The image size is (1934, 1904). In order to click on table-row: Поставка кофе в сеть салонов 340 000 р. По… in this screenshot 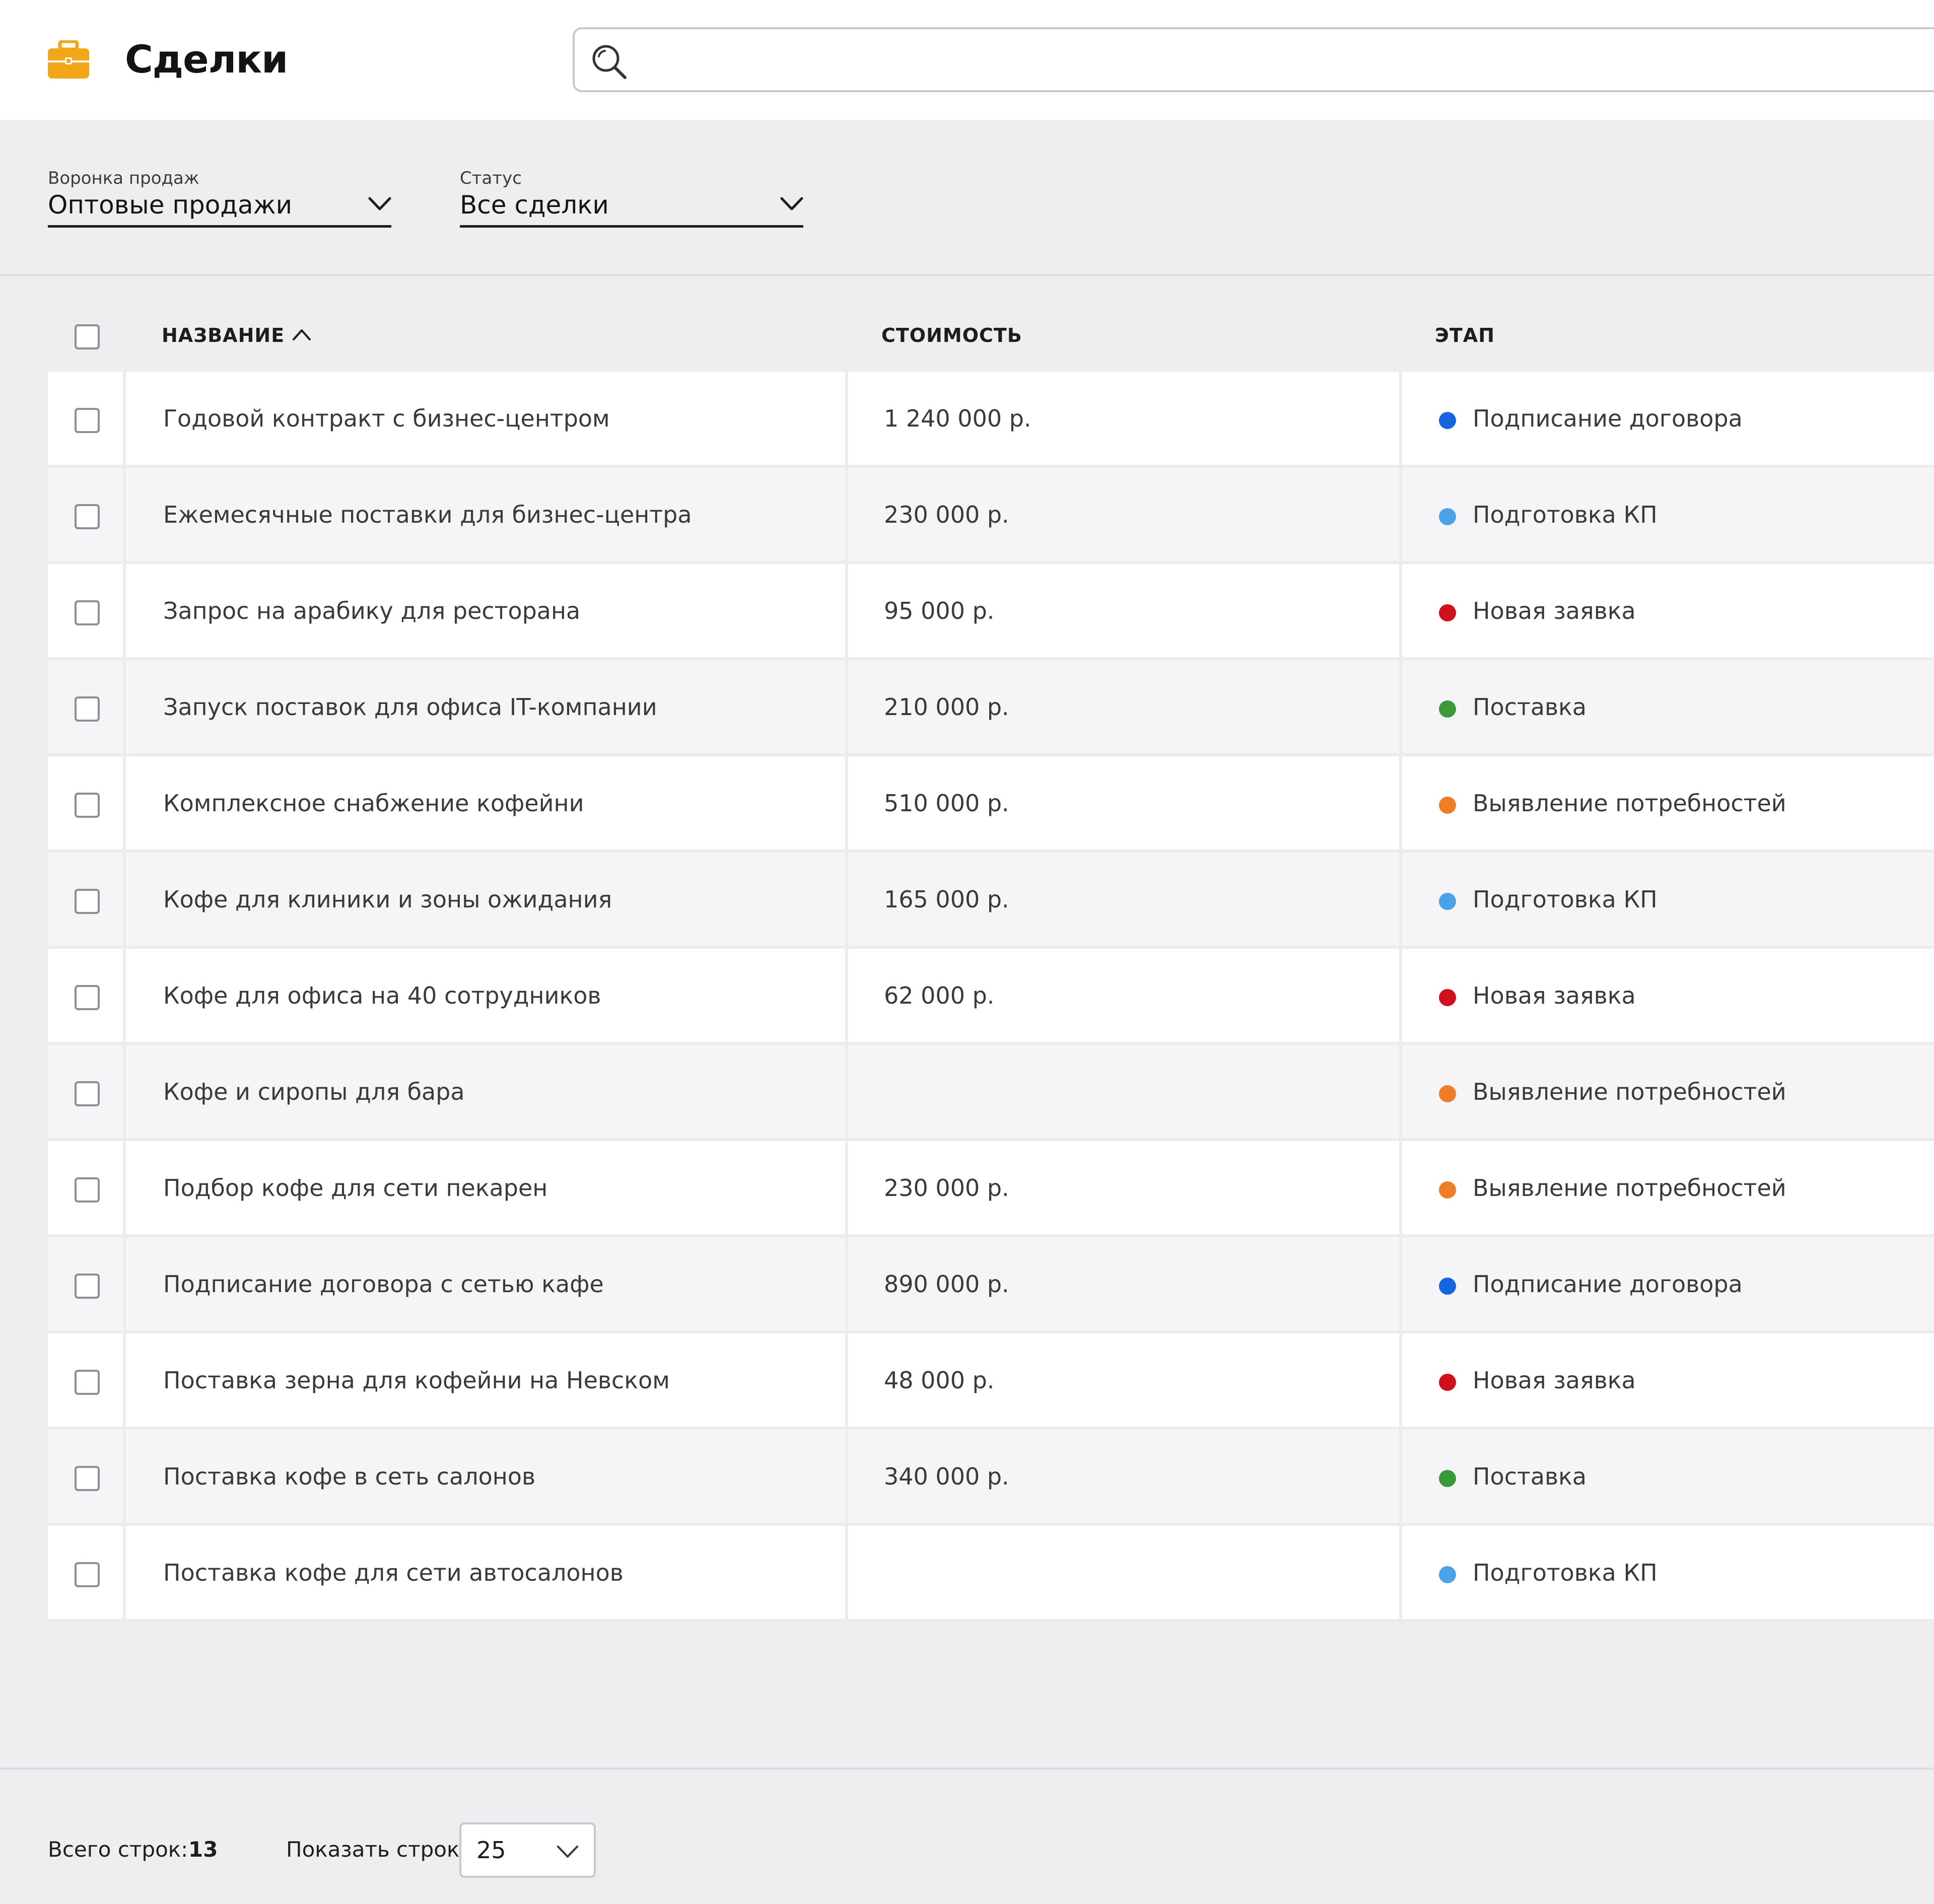, I will do `click(991, 1478)`.